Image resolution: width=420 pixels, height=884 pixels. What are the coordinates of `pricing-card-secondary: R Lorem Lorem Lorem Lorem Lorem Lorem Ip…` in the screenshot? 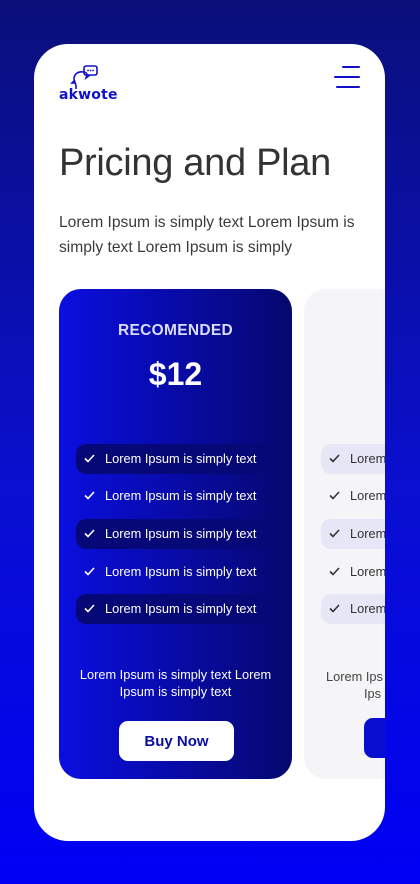 It's located at (344, 534).